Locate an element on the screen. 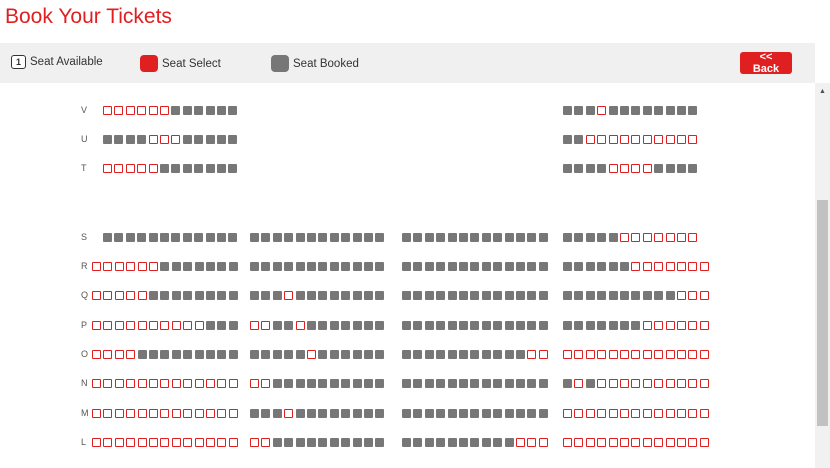 The image size is (830, 468). scrollbar-thumb is located at coordinates (822, 313).